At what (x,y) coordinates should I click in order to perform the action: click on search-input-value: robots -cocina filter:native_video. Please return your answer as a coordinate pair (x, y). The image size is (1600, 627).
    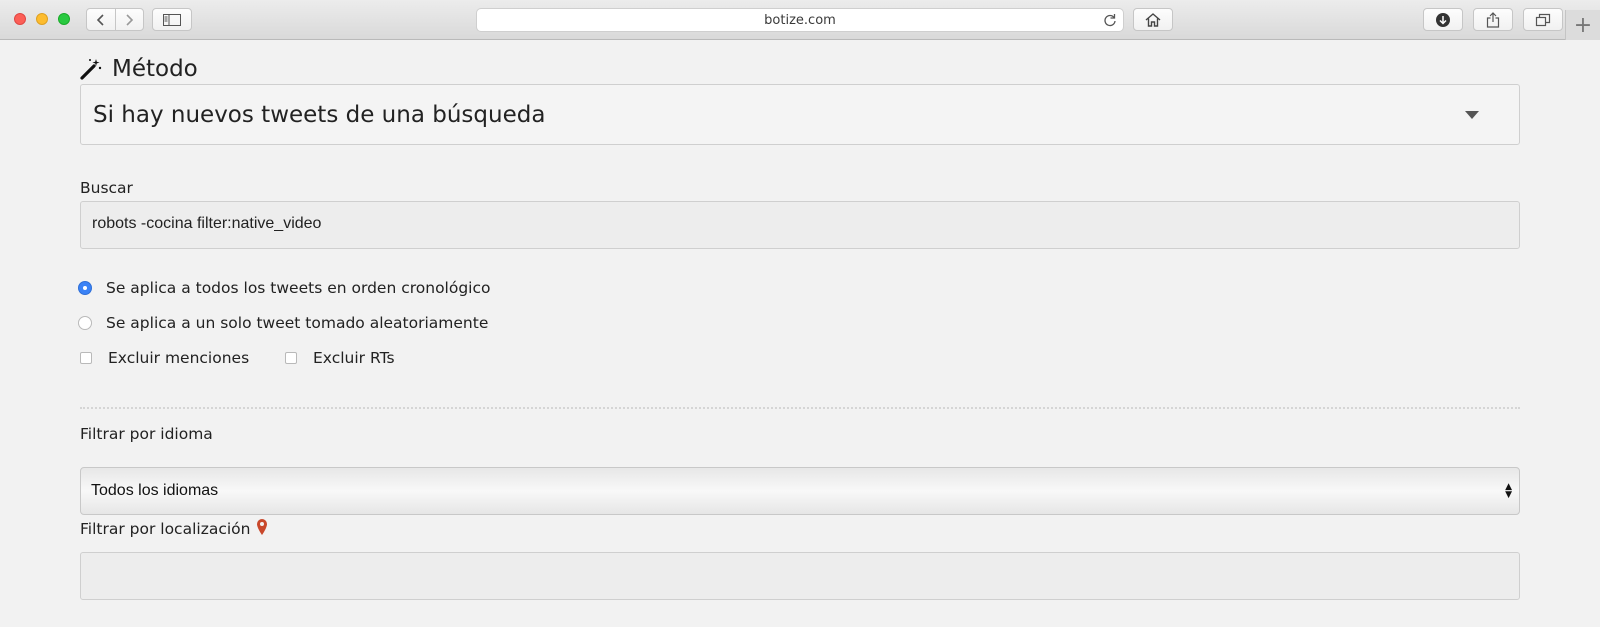
    Looking at the image, I should click on (207, 223).